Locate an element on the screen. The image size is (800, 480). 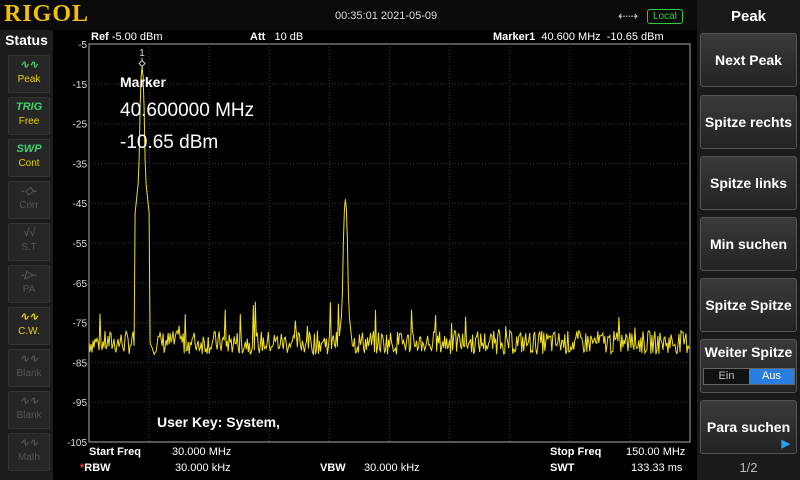
rbw-value: 30.000 kHz is located at coordinates (203, 468).